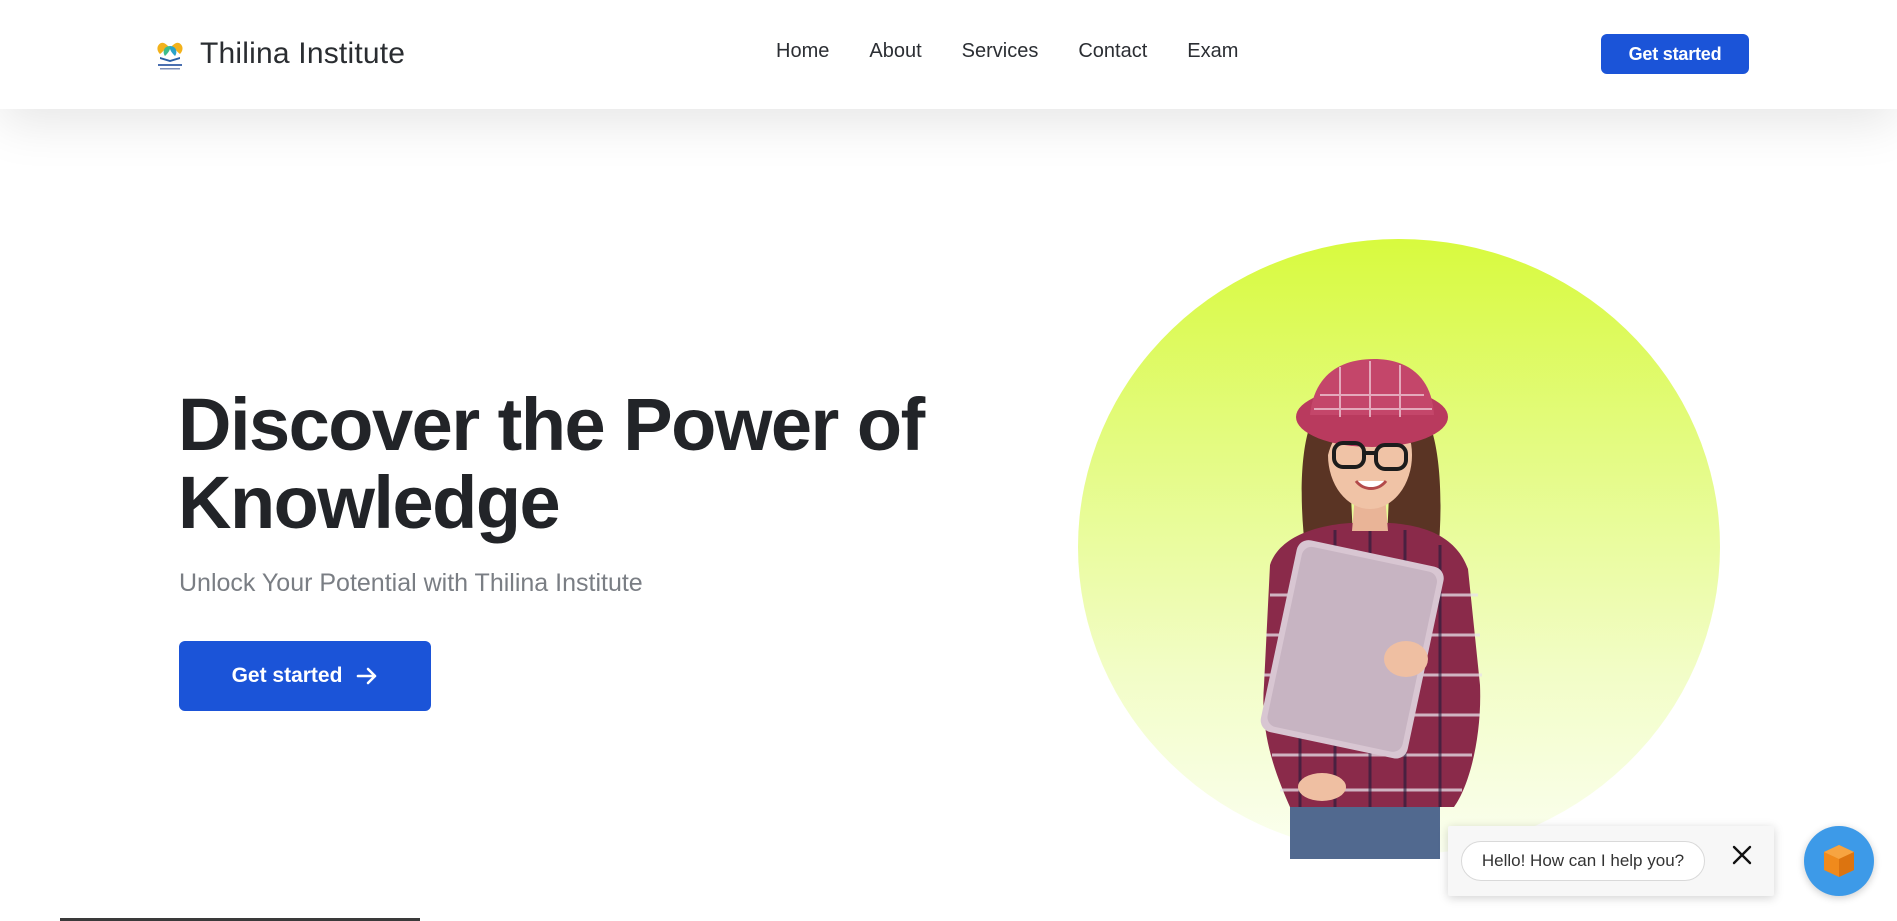 The width and height of the screenshot is (1897, 921). What do you see at coordinates (1742, 855) in the screenshot?
I see `close-icon` at bounding box center [1742, 855].